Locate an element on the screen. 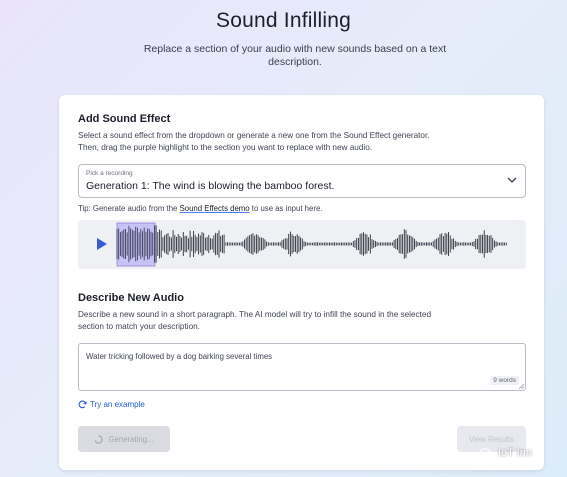  tip-suffix: to use as input here. is located at coordinates (286, 208).